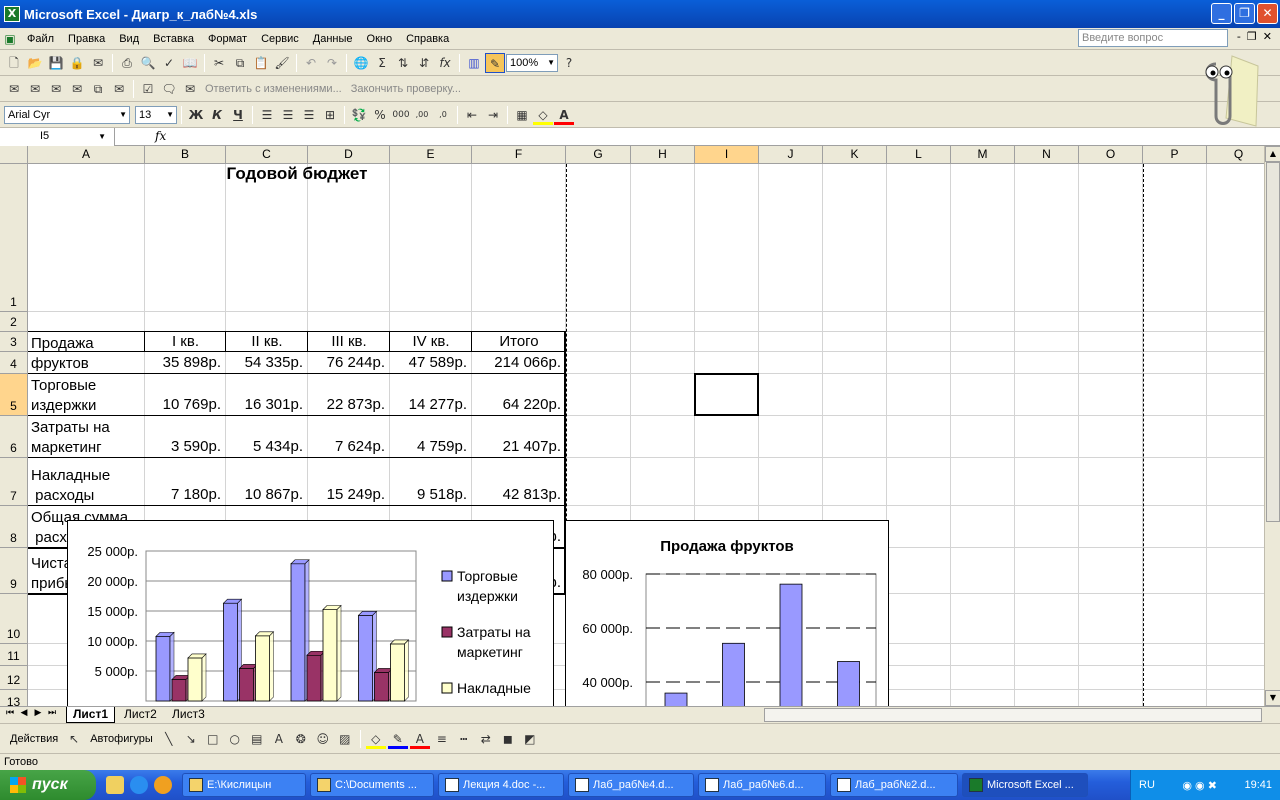  Describe the element at coordinates (213, 739) in the screenshot. I see `rectangle-icon: □` at that location.